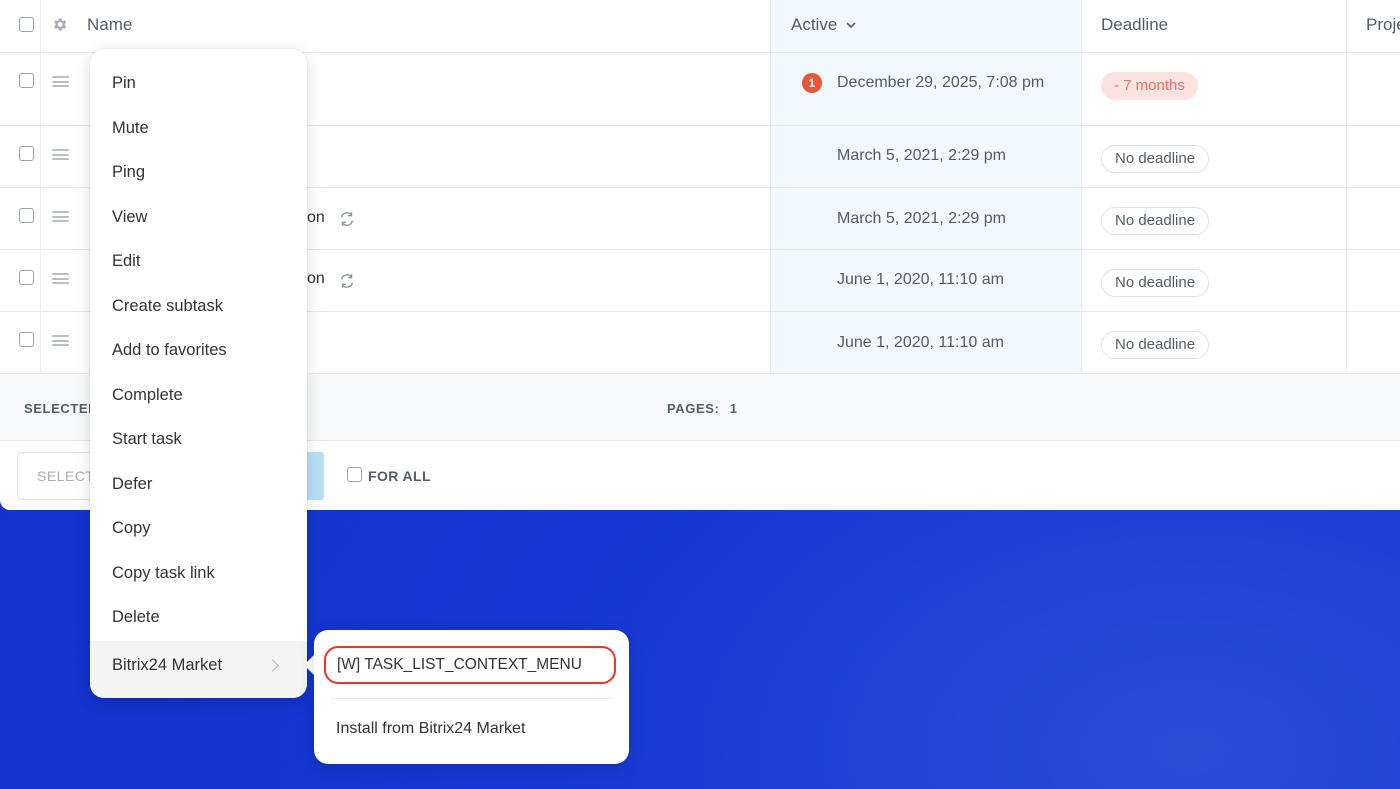  What do you see at coordinates (147, 439) in the screenshot?
I see `menu-item-label: Start task` at bounding box center [147, 439].